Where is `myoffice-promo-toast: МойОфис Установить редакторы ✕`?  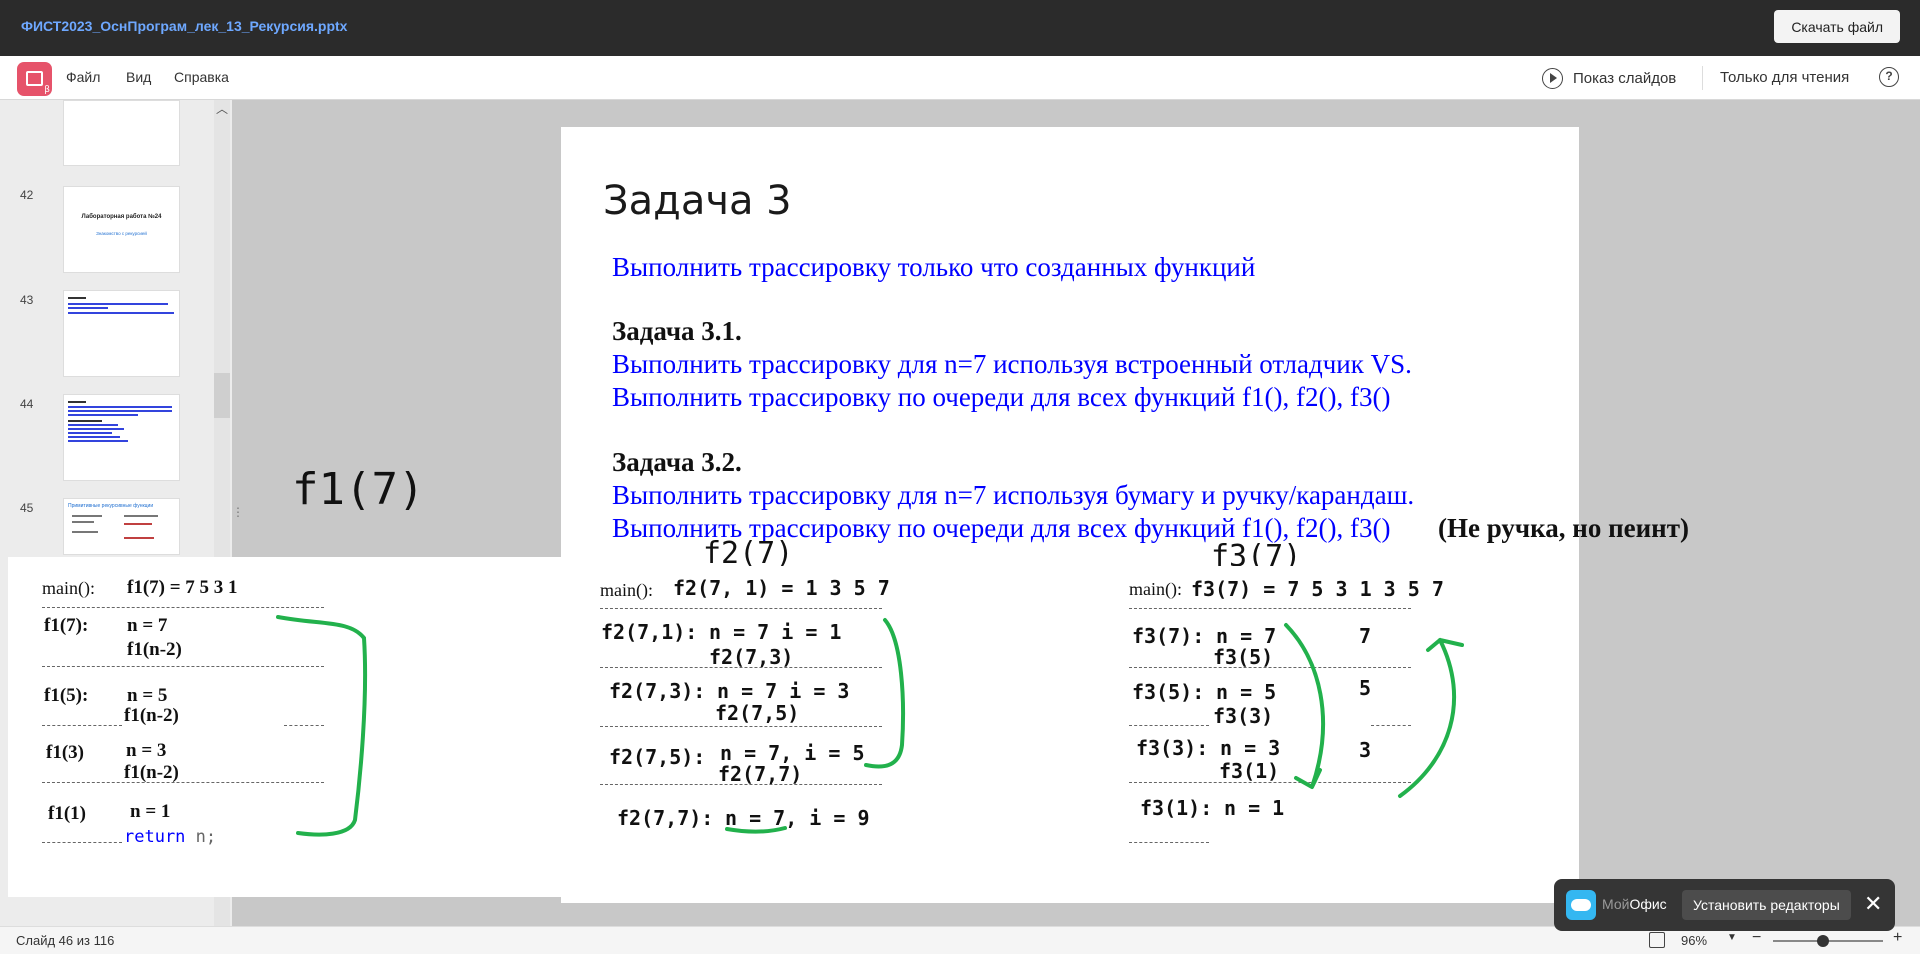
myoffice-promo-toast: МойОфис Установить редакторы ✕ is located at coordinates (1724, 905).